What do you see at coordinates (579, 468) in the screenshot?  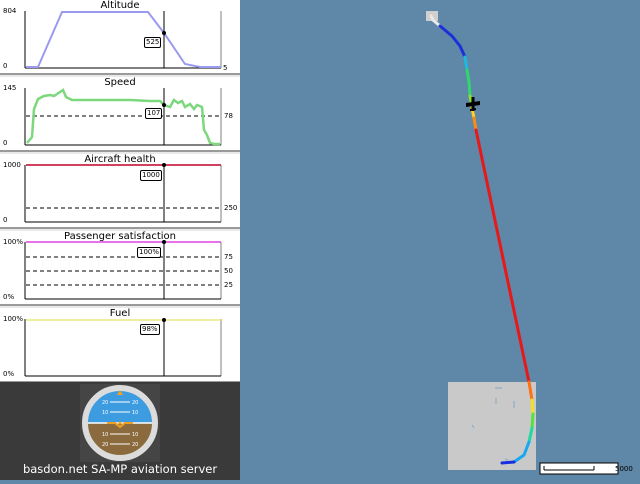 I see `map-scale-bar` at bounding box center [579, 468].